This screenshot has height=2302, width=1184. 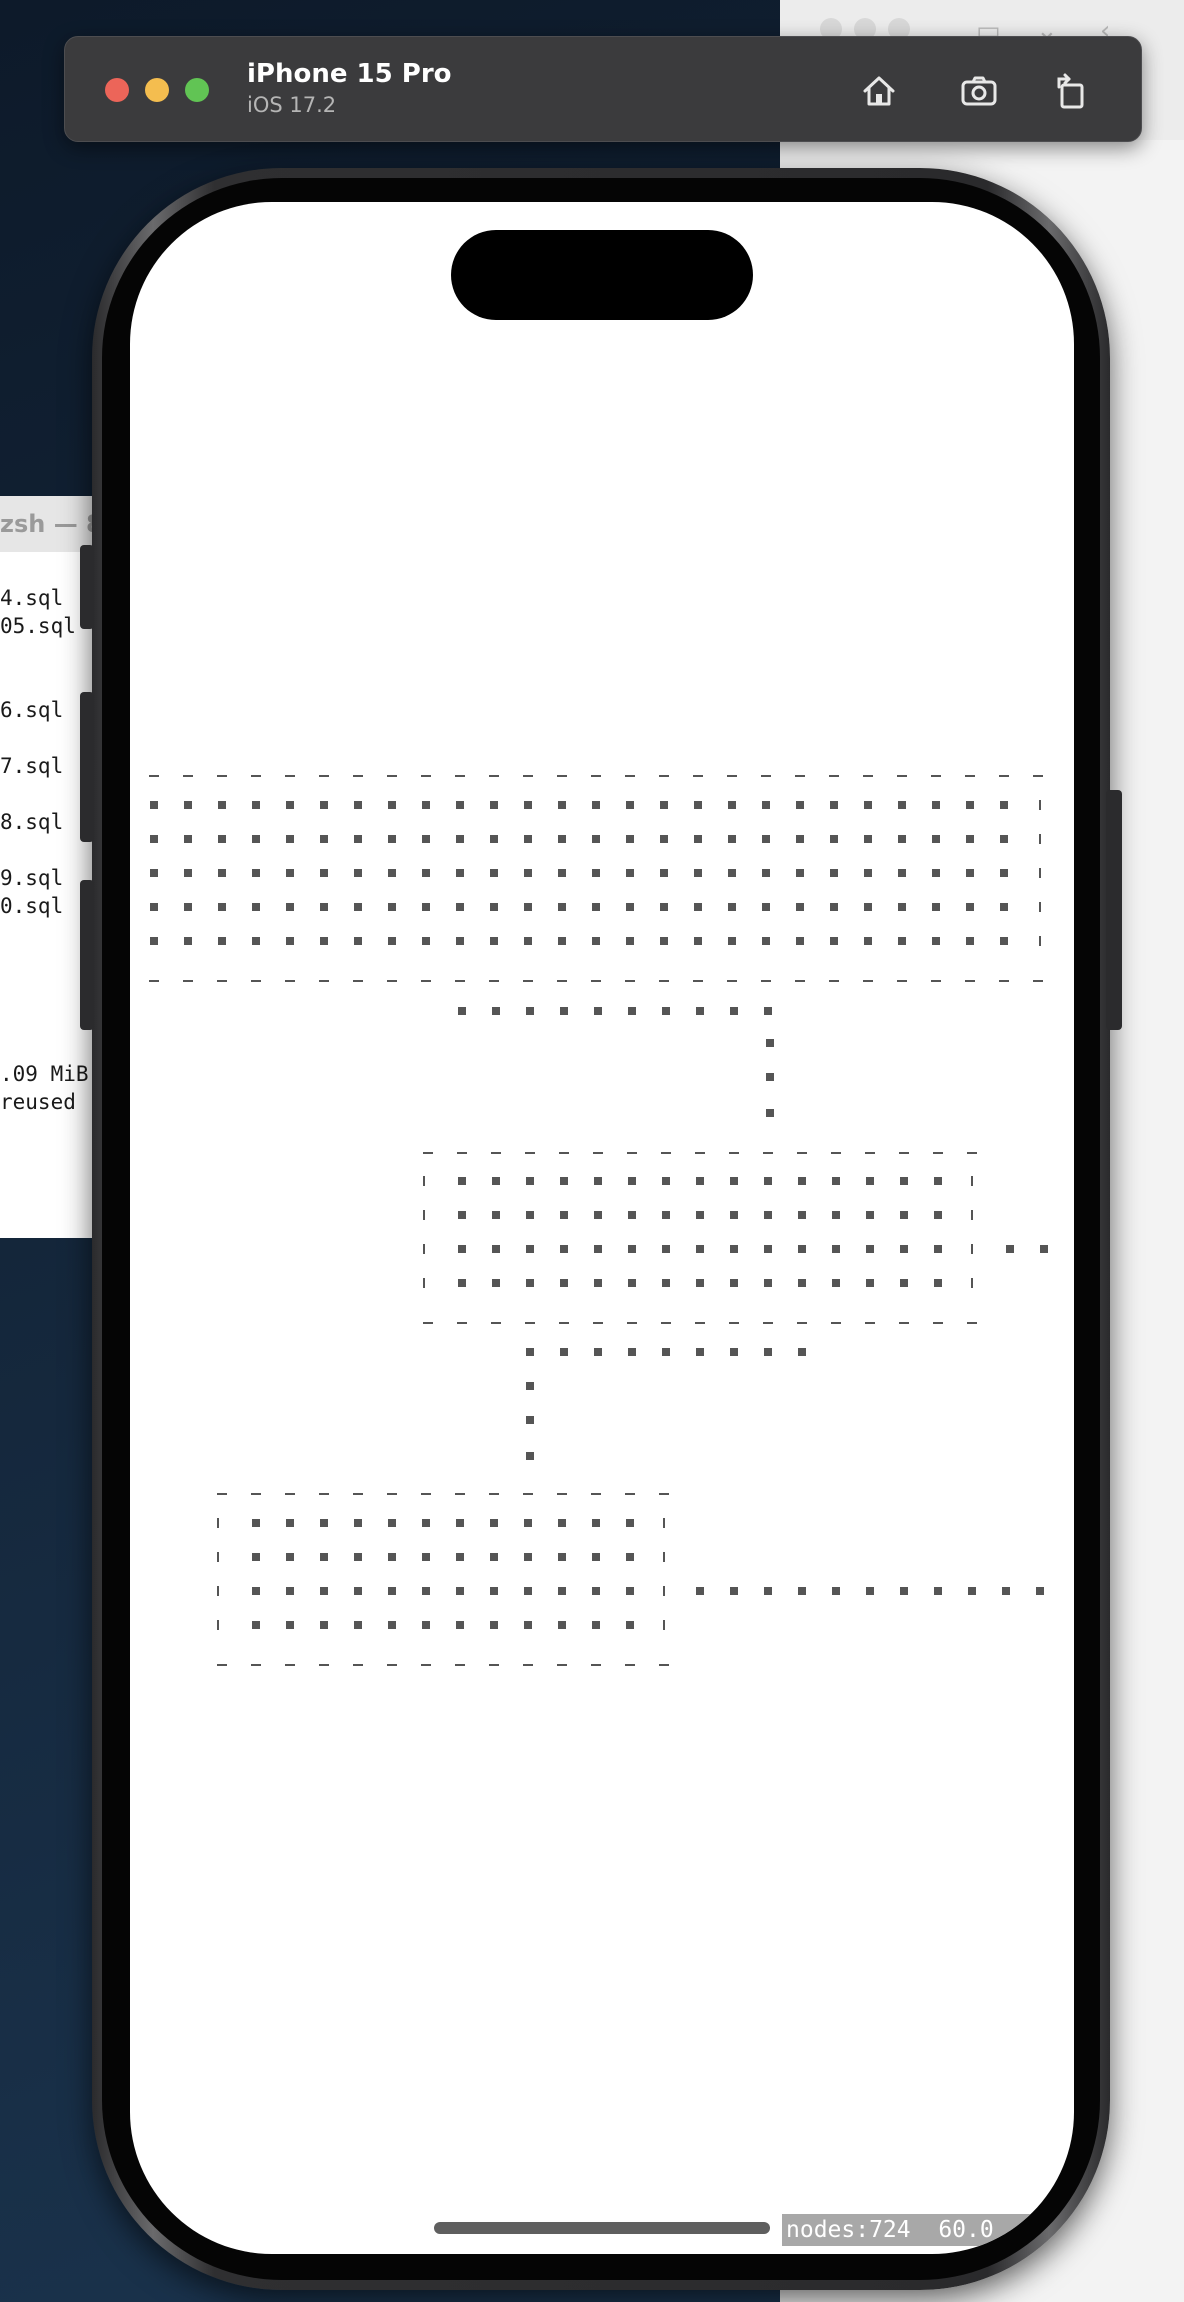 What do you see at coordinates (602, 2228) in the screenshot?
I see `home-indicator` at bounding box center [602, 2228].